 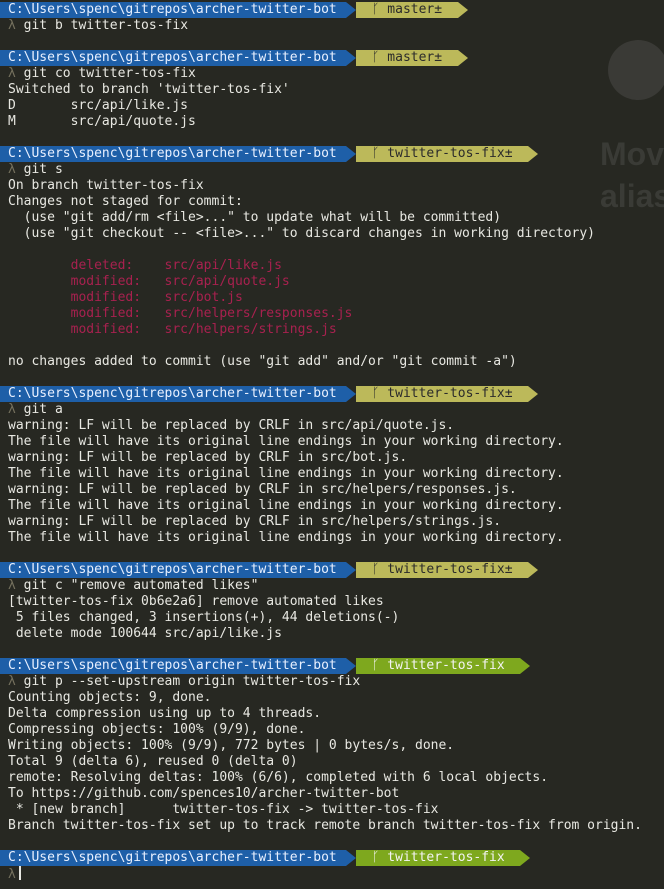 I want to click on command-line: λ git a, so click(x=332, y=410).